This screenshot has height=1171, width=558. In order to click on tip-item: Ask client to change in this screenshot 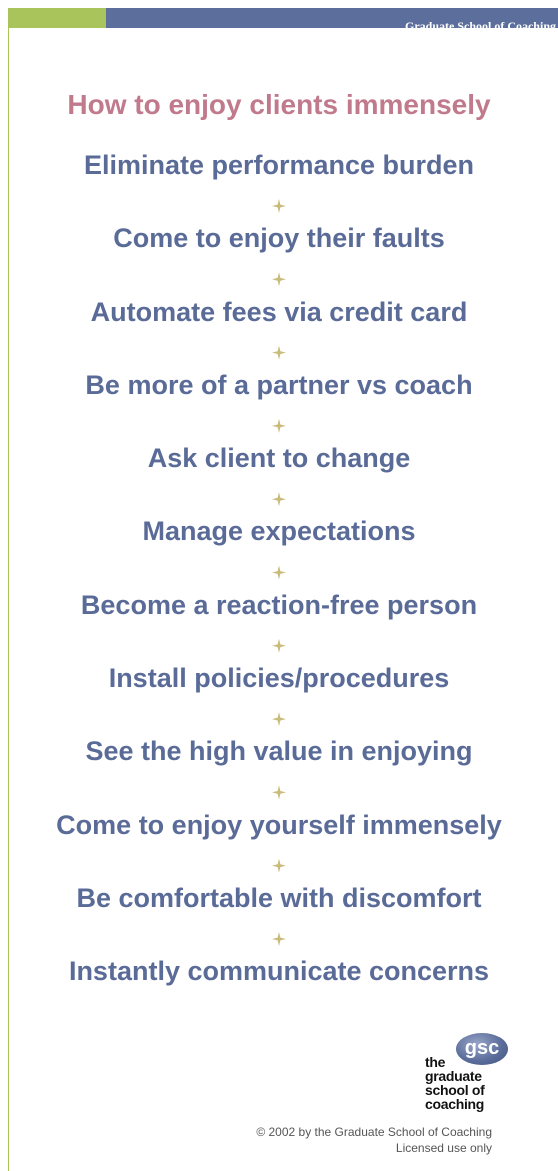, I will do `click(279, 472)`.